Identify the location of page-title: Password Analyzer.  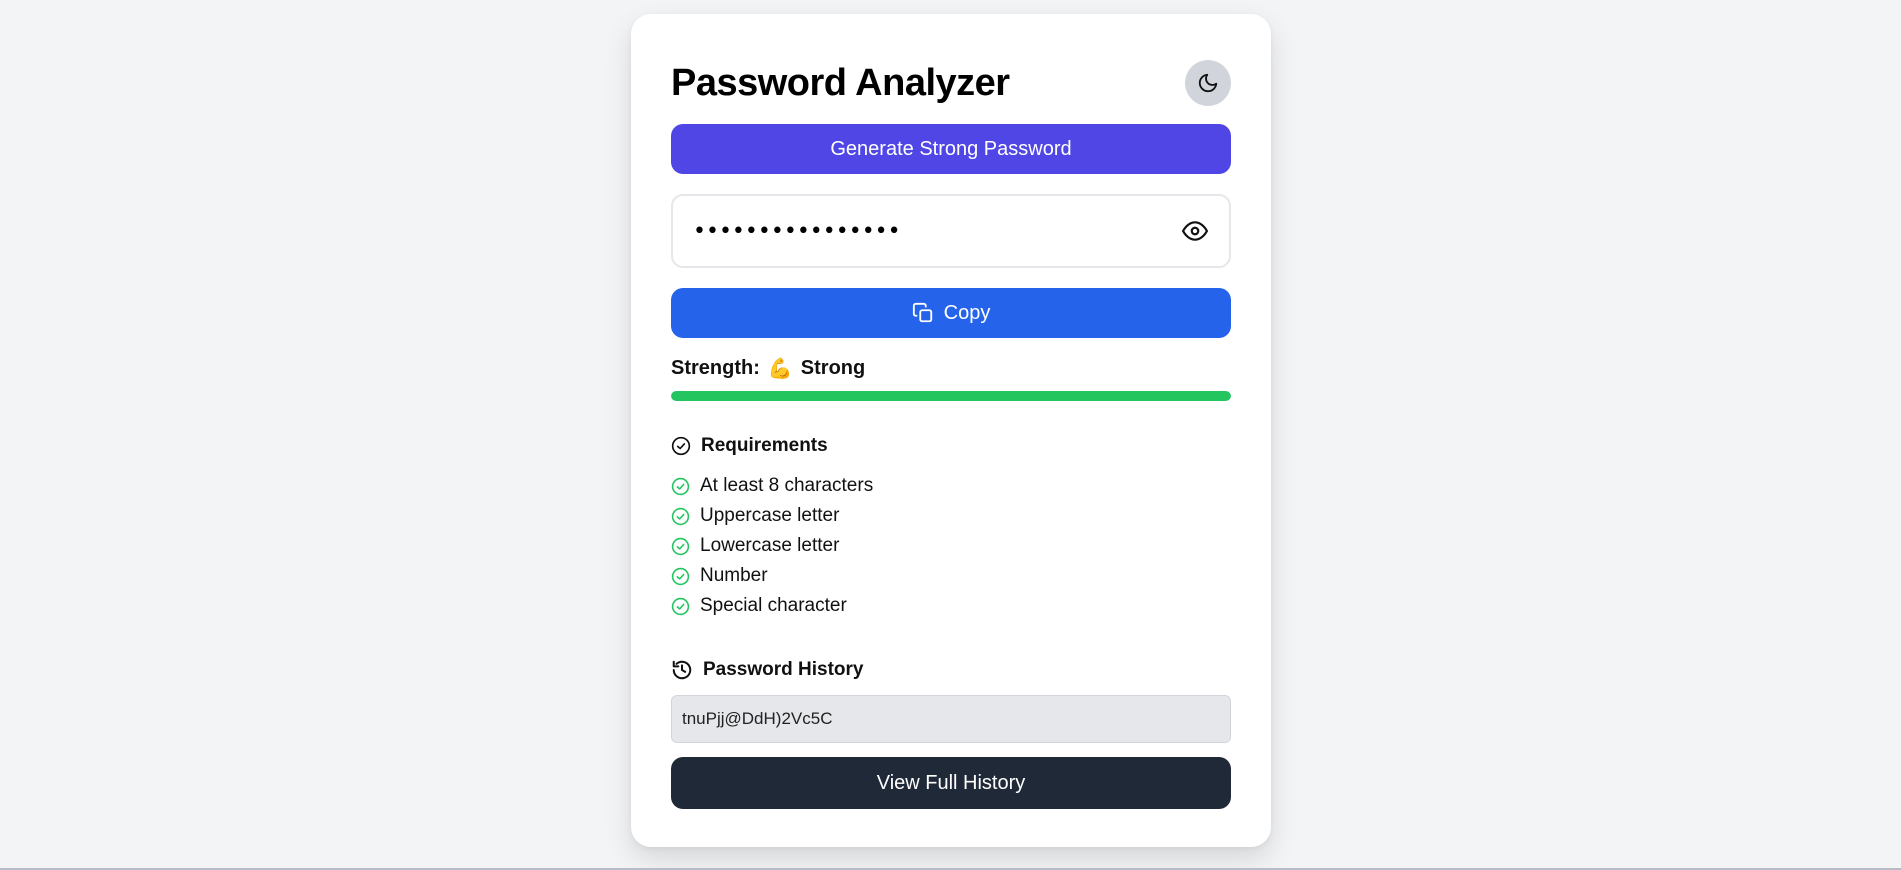
(840, 82).